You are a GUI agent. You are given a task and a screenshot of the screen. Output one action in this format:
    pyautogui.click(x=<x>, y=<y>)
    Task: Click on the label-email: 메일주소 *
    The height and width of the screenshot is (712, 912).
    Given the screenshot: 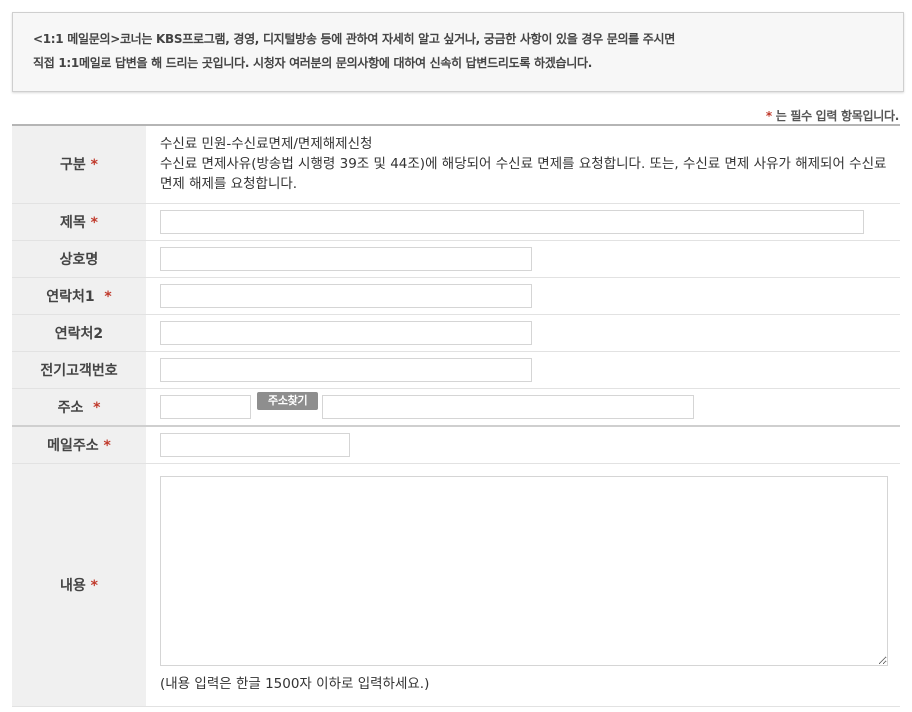 What is the action you would take?
    pyautogui.click(x=79, y=445)
    